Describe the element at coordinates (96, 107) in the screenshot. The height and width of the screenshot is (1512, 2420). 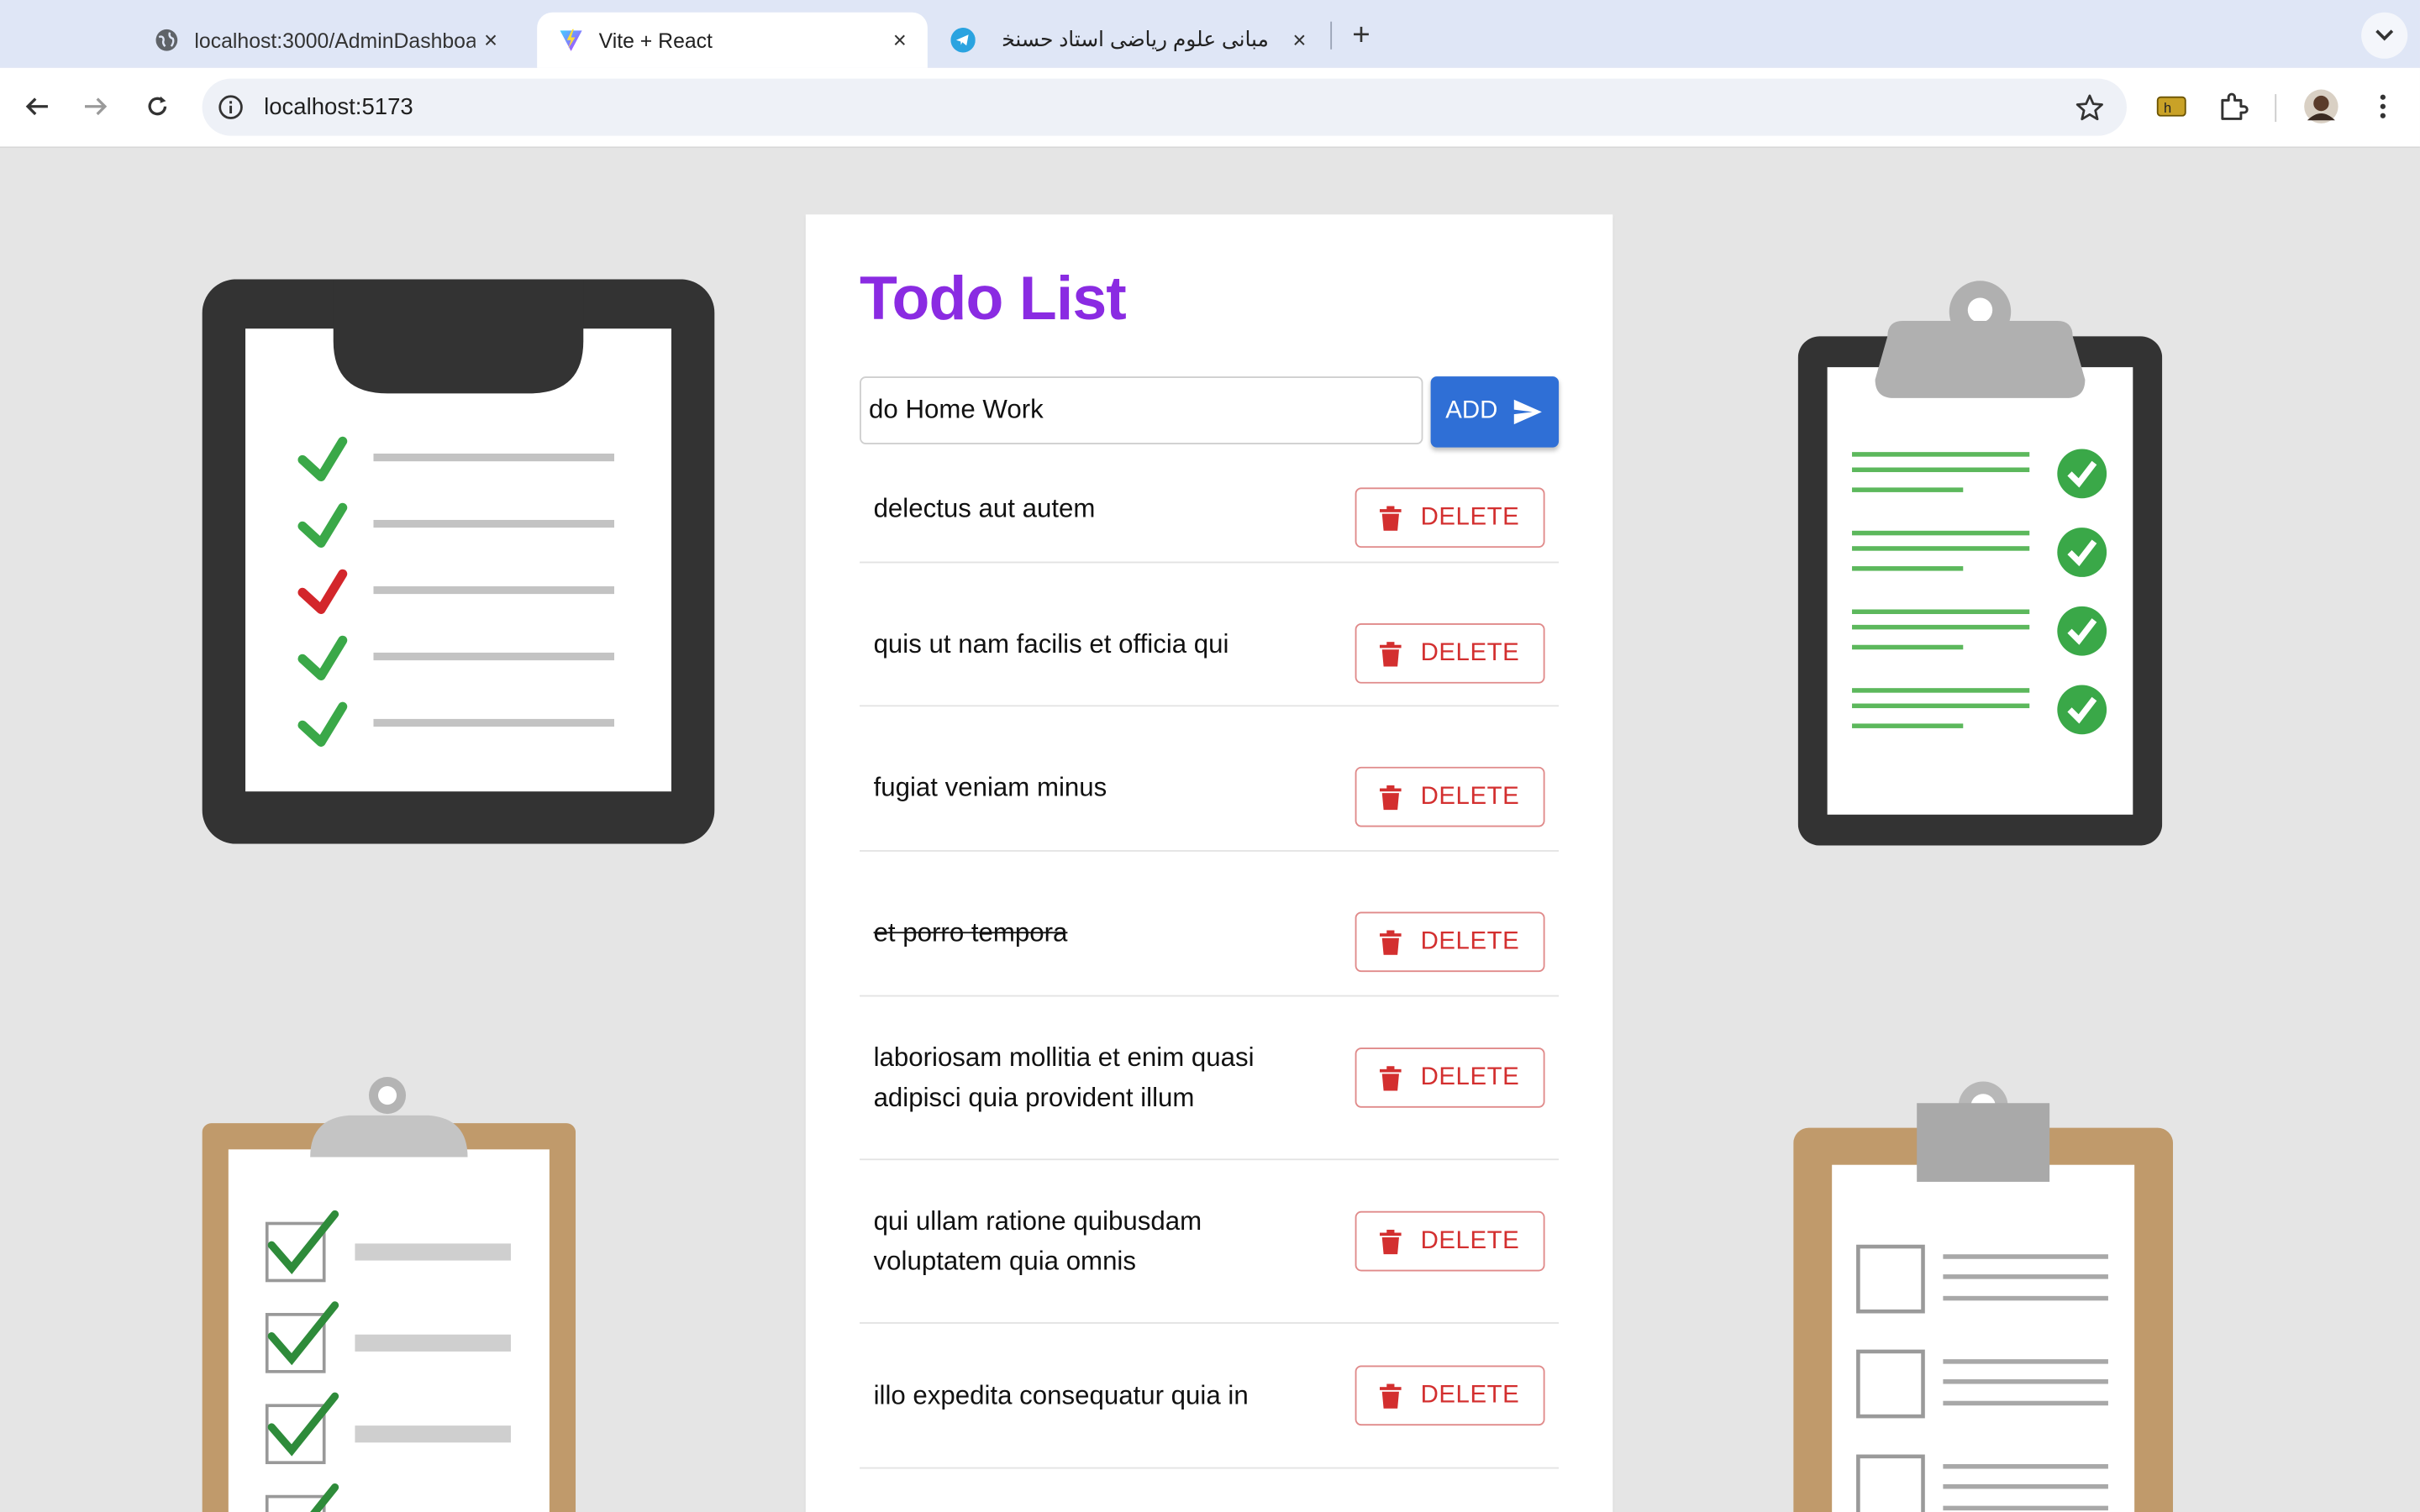
I see `forward-arrow-icon` at that location.